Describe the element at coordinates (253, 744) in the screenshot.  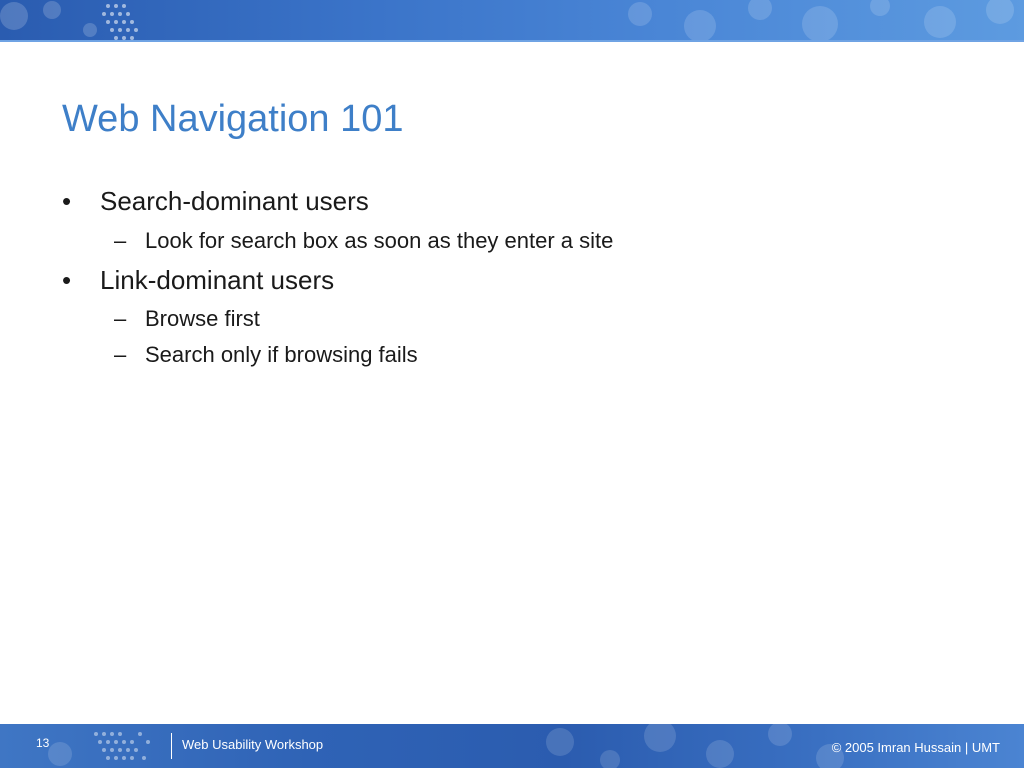
I see `footer-workshop-title: Web Usability Workshop` at that location.